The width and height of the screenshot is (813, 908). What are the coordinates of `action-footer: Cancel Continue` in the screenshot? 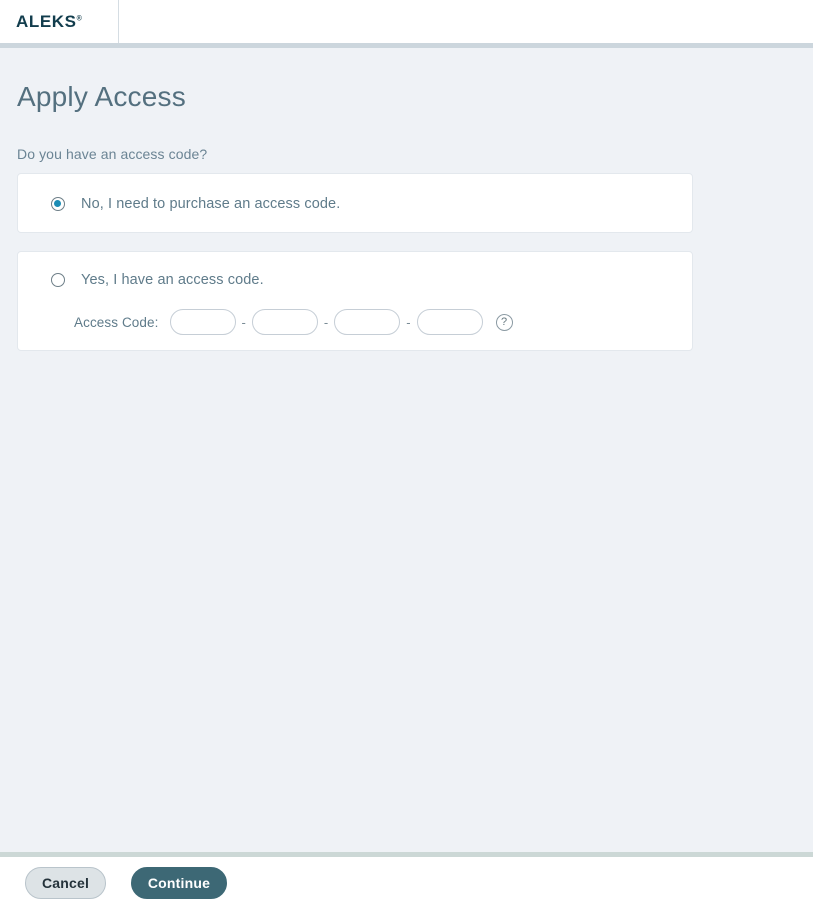 It's located at (406, 882).